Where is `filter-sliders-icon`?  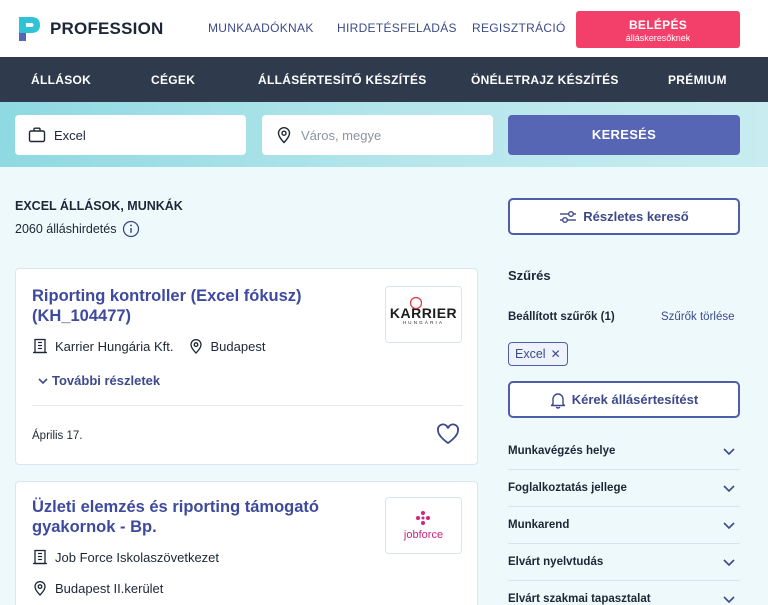
filter-sliders-icon is located at coordinates (568, 216).